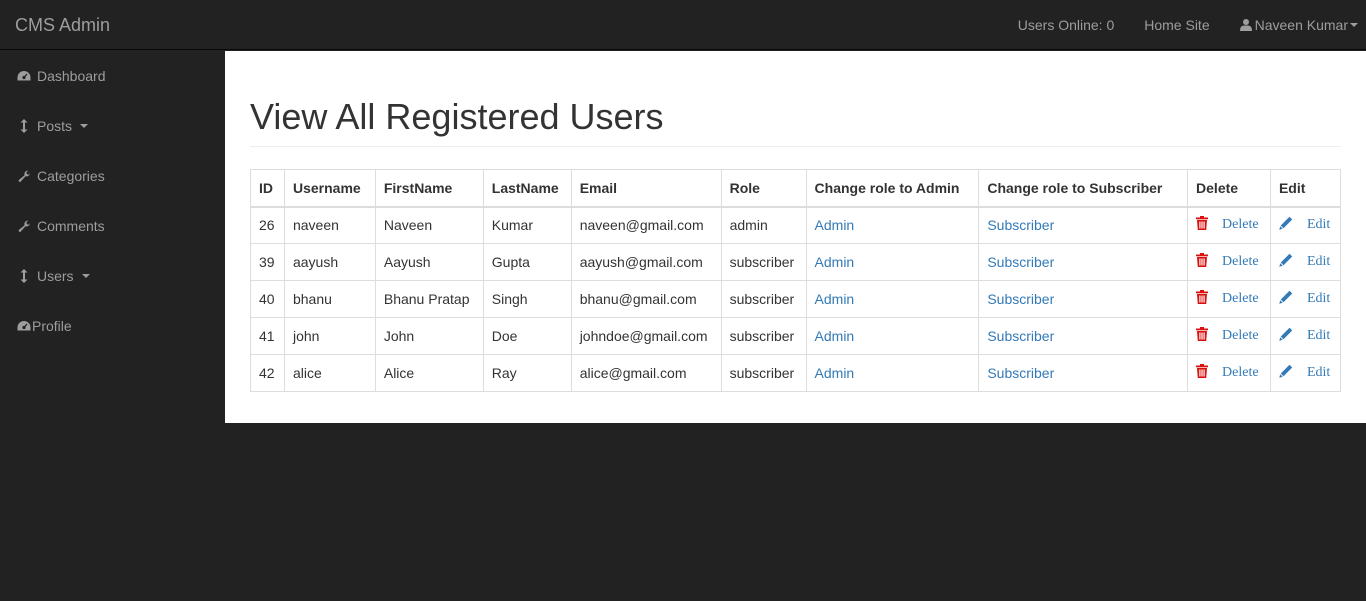 The image size is (1366, 601). I want to click on cell-username: john, so click(329, 336).